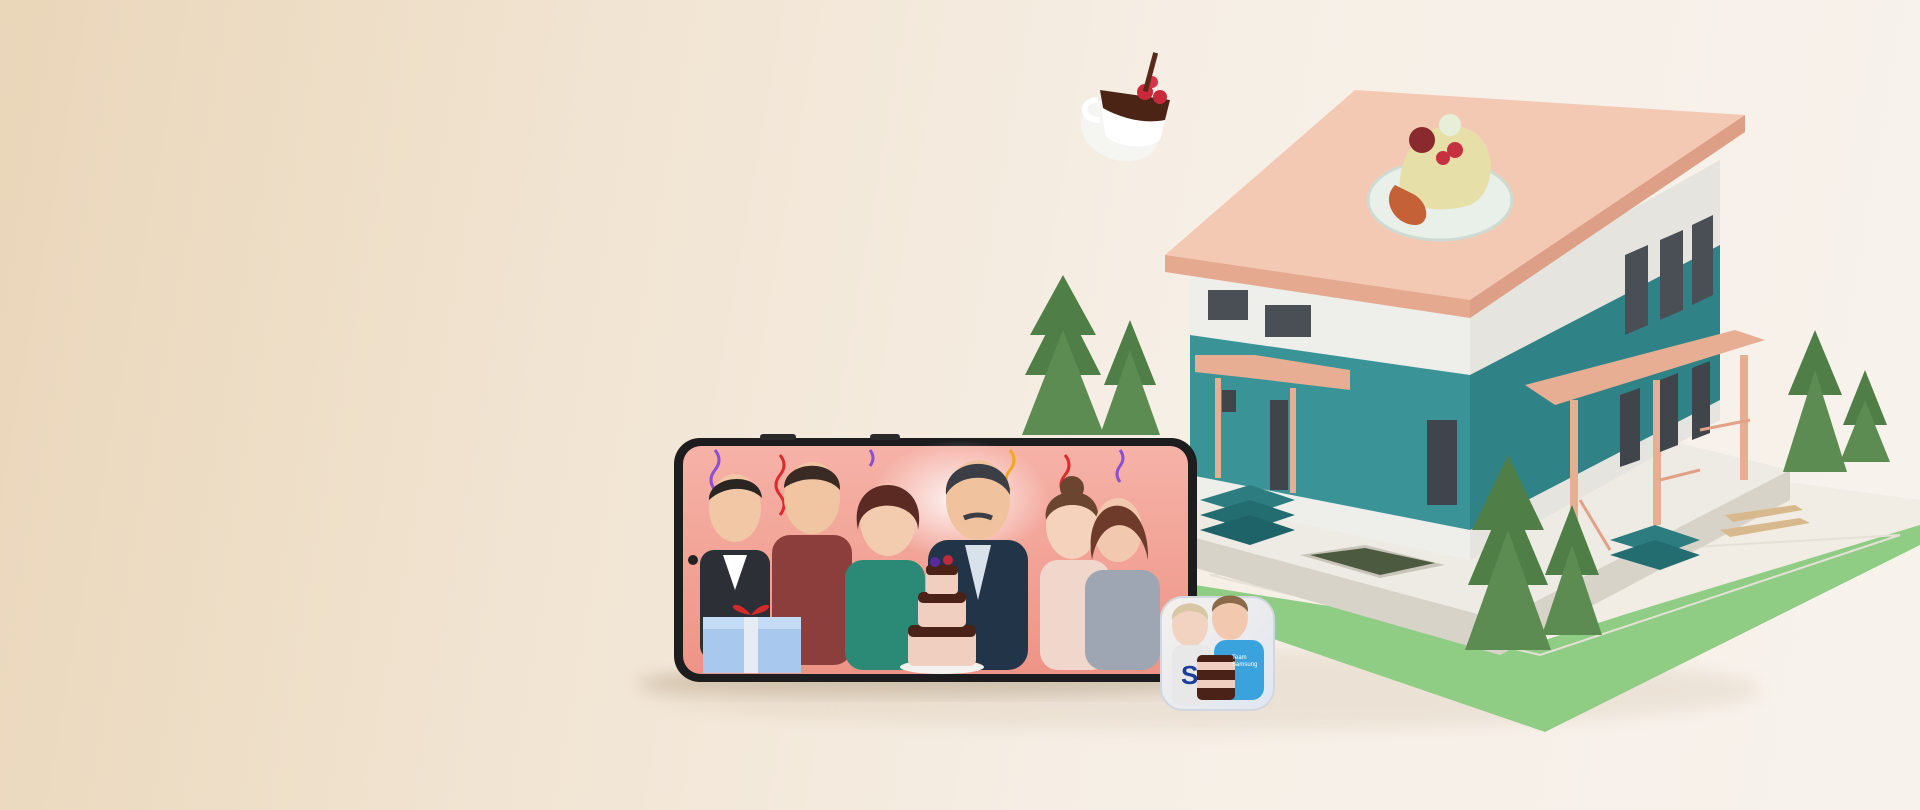 Image resolution: width=1920 pixels, height=810 pixels. What do you see at coordinates (1245, 661) in the screenshot?
I see `app-icon-badge-text: Team Samsung` at bounding box center [1245, 661].